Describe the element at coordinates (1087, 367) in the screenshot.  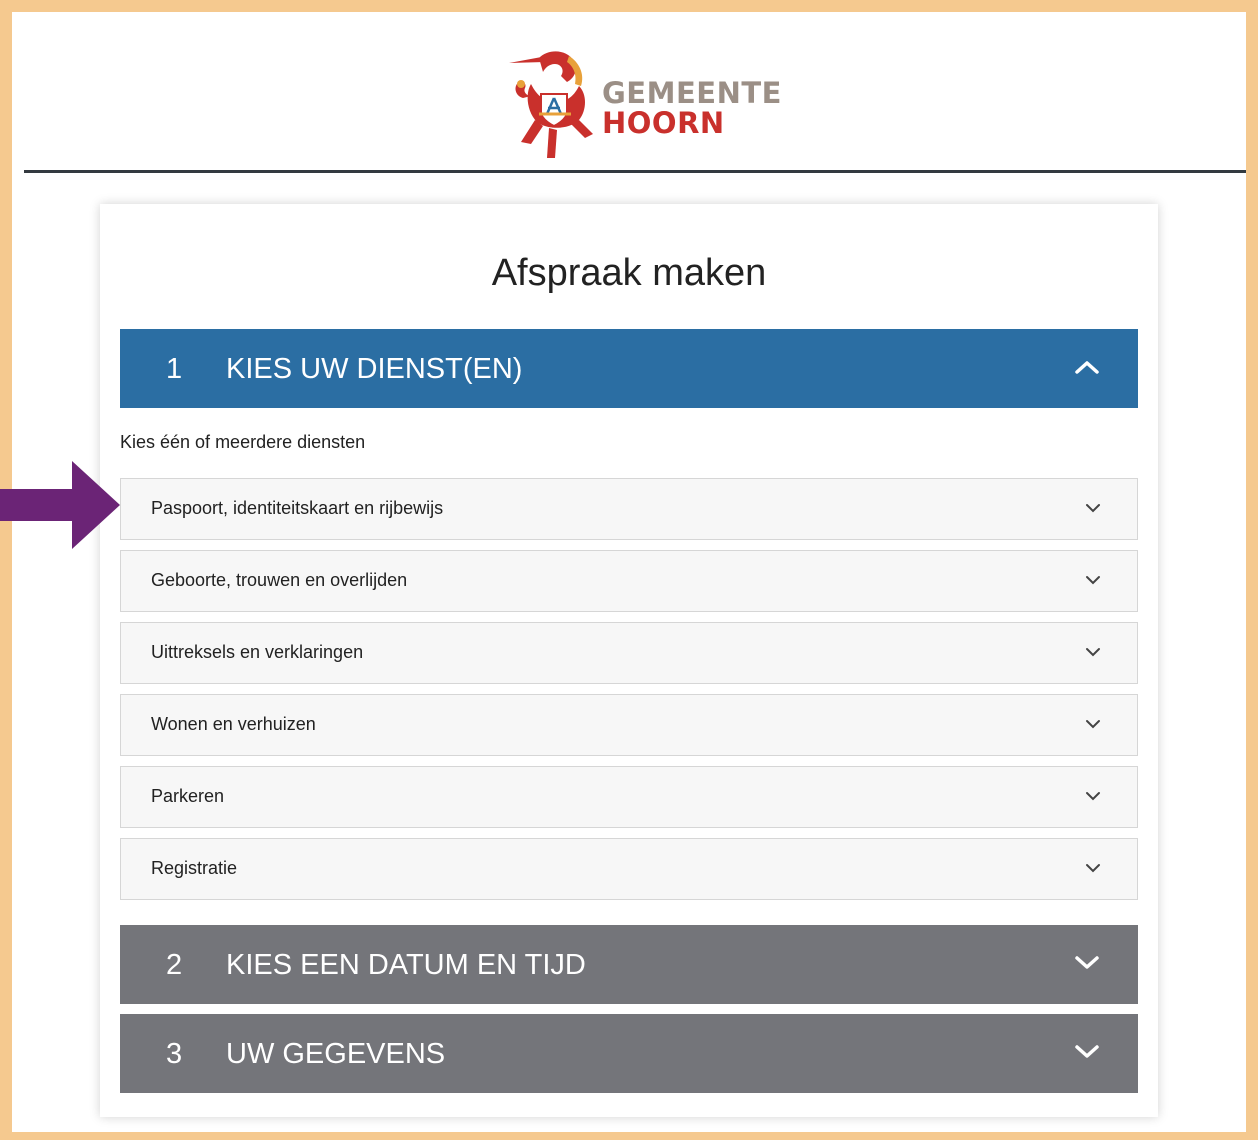
I see `chevron-up-icon` at that location.